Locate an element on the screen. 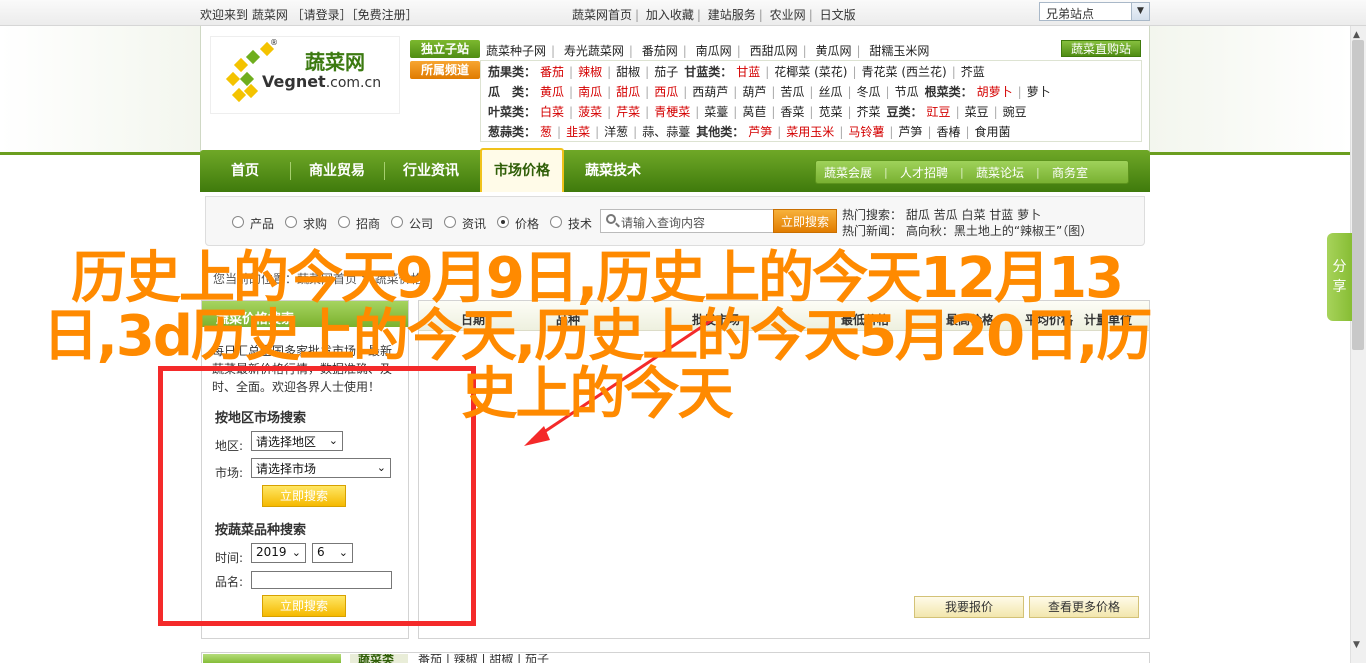 This screenshot has height=663, width=1366. category-link: 食用菌 is located at coordinates (993, 132).